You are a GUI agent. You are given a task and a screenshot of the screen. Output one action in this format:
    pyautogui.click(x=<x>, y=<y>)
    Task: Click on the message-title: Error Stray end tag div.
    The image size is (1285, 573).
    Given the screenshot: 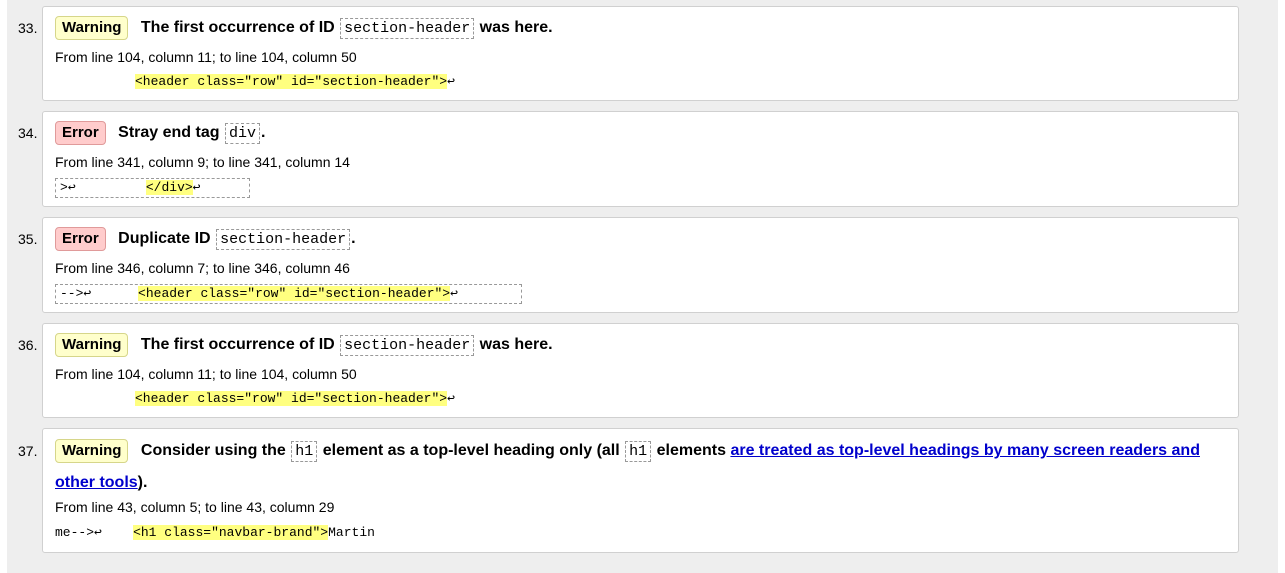 What is the action you would take?
    pyautogui.click(x=636, y=133)
    